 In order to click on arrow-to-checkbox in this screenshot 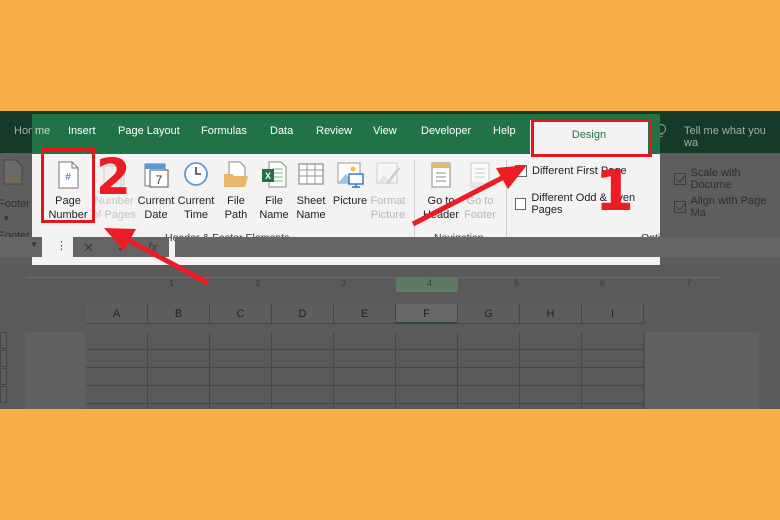, I will do `click(469, 196)`.